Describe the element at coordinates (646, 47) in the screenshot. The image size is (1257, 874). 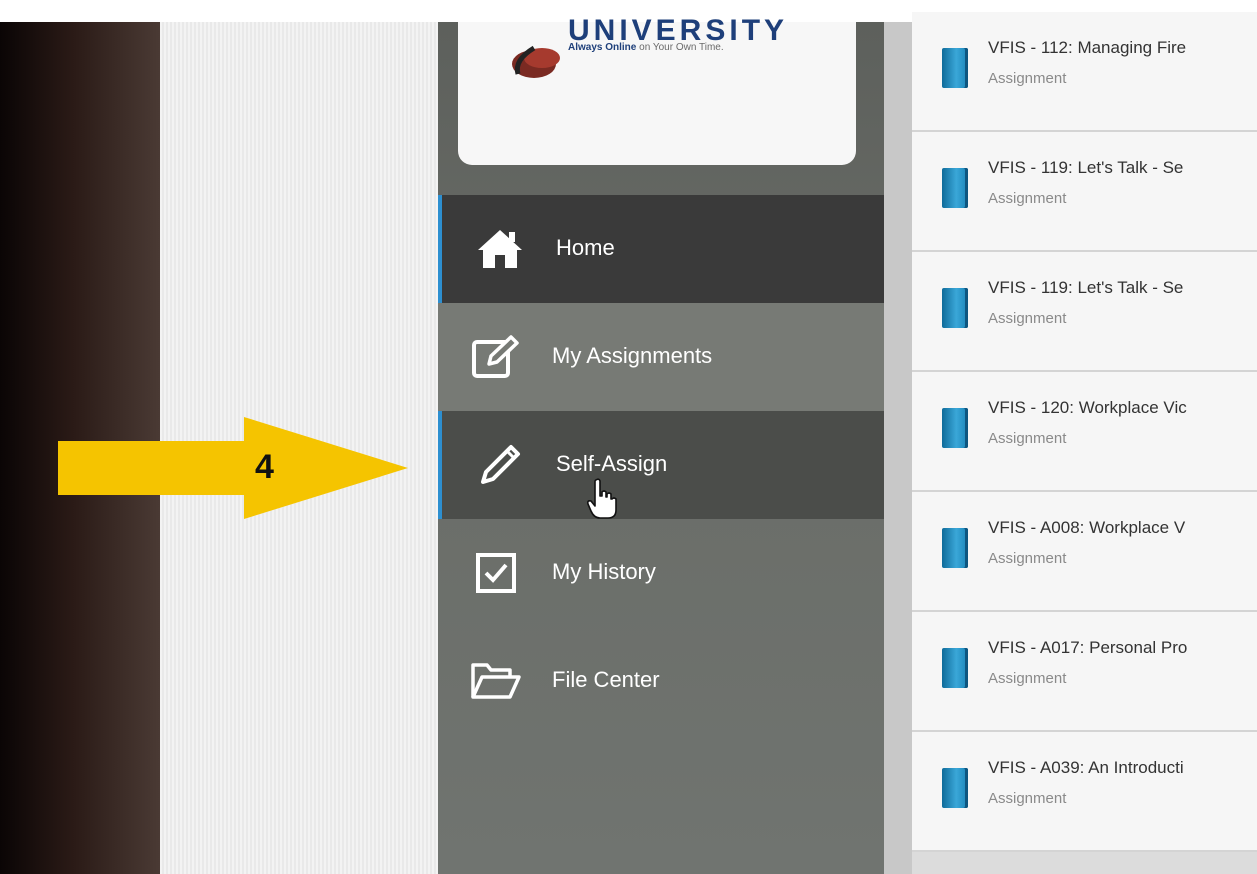
I see `logo-tagline: Always Online on Your Own Time.` at that location.